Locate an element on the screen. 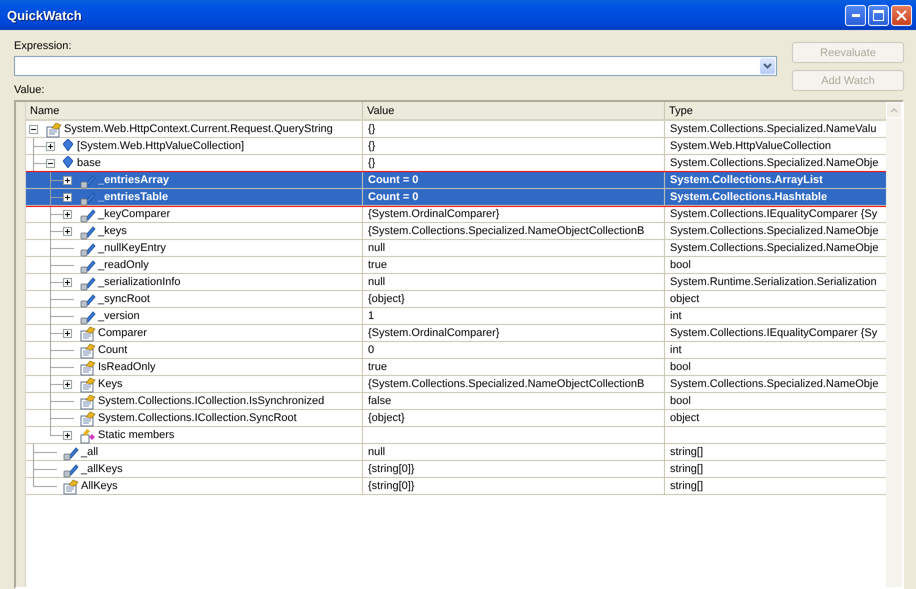 This screenshot has height=589, width=916. expression-field is located at coordinates (395, 66).